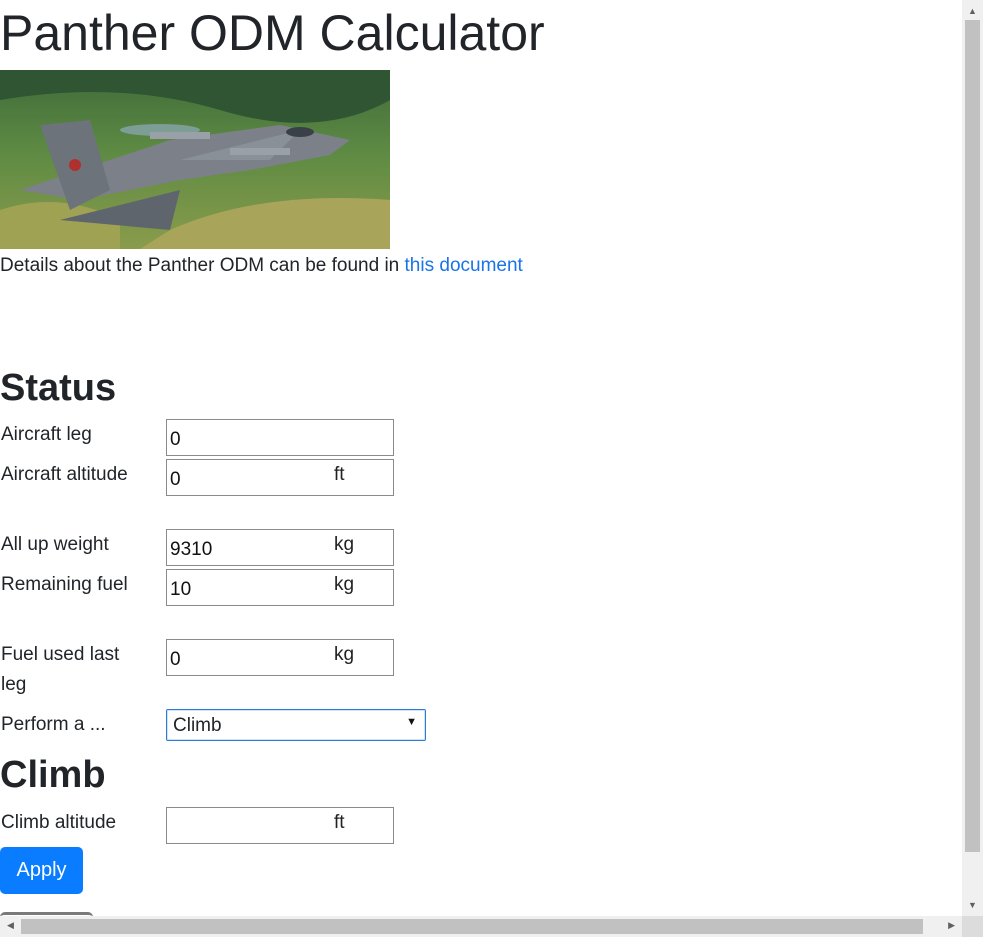 This screenshot has height=937, width=983. What do you see at coordinates (242, 437) in the screenshot?
I see `aircraft-leg-input` at bounding box center [242, 437].